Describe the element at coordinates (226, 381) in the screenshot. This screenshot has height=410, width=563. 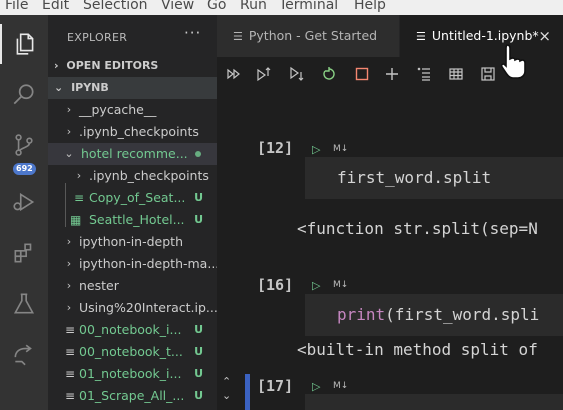
I see `move-cell-up-icon: ⌃` at that location.